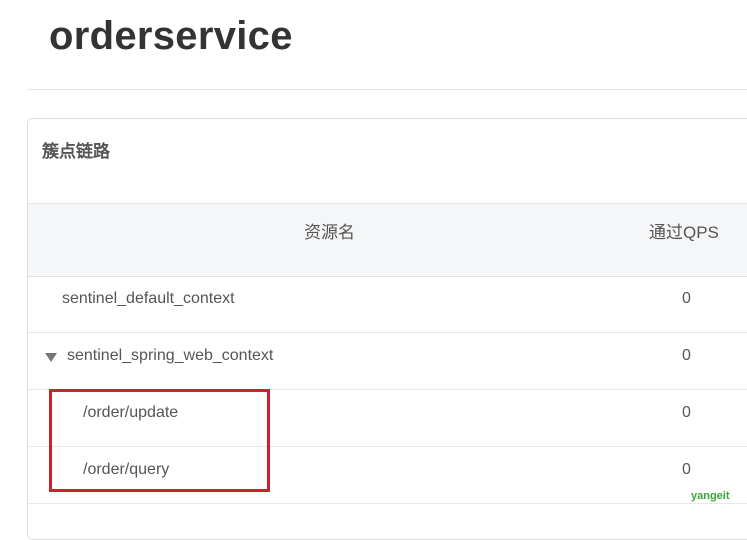 The height and width of the screenshot is (540, 747). Describe the element at coordinates (51, 357) in the screenshot. I see `collapse-triangle-icon` at that location.